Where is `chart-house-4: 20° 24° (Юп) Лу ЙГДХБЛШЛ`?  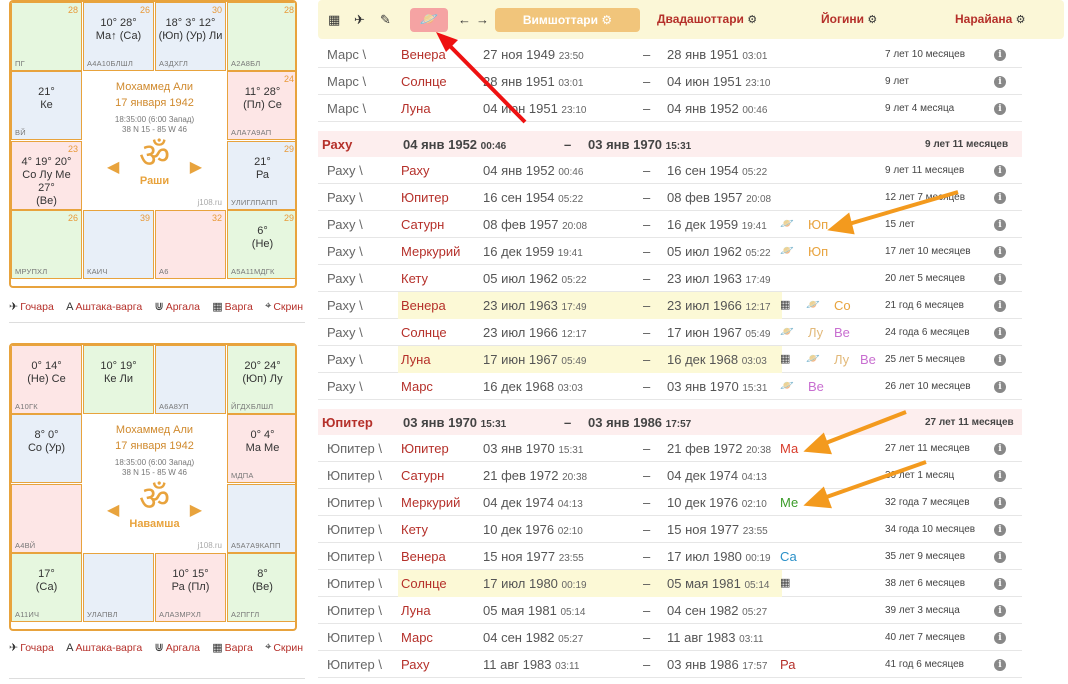 chart-house-4: 20° 24° (Юп) Лу ЙГДХБЛШЛ is located at coordinates (261, 379).